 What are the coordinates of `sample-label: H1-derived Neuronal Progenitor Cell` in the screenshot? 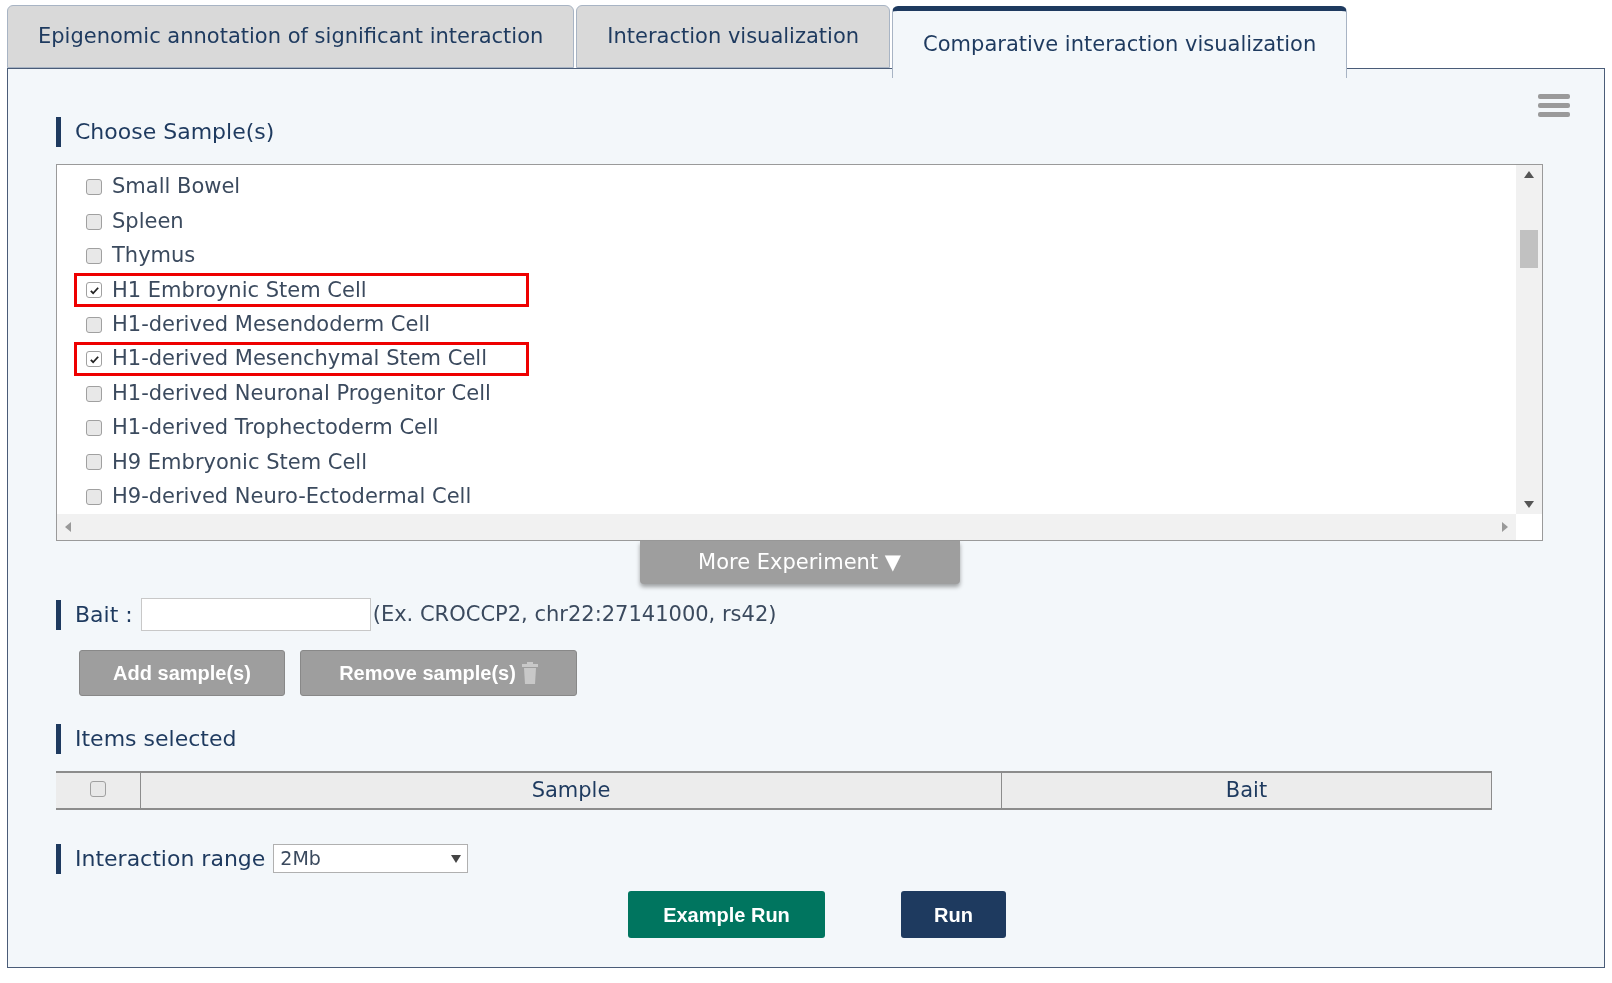 It's located at (301, 393).